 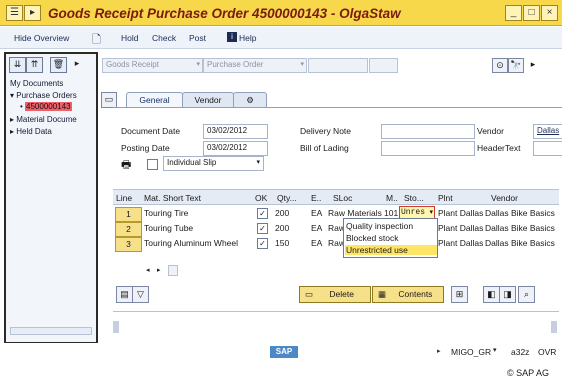 I want to click on tab-general: General, so click(x=154, y=100).